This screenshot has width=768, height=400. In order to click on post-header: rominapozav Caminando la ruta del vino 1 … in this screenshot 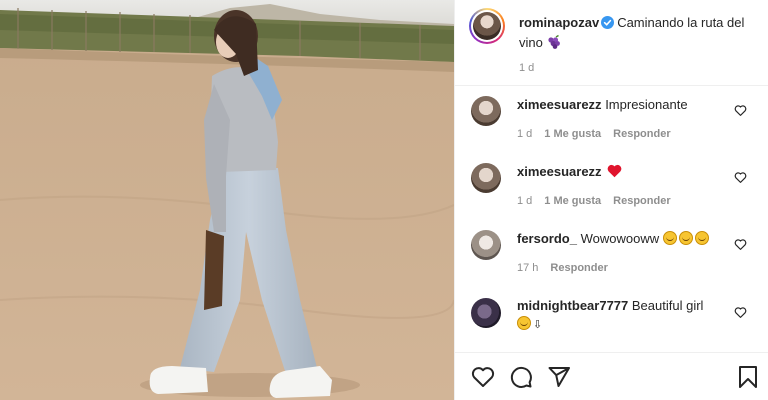, I will do `click(611, 43)`.